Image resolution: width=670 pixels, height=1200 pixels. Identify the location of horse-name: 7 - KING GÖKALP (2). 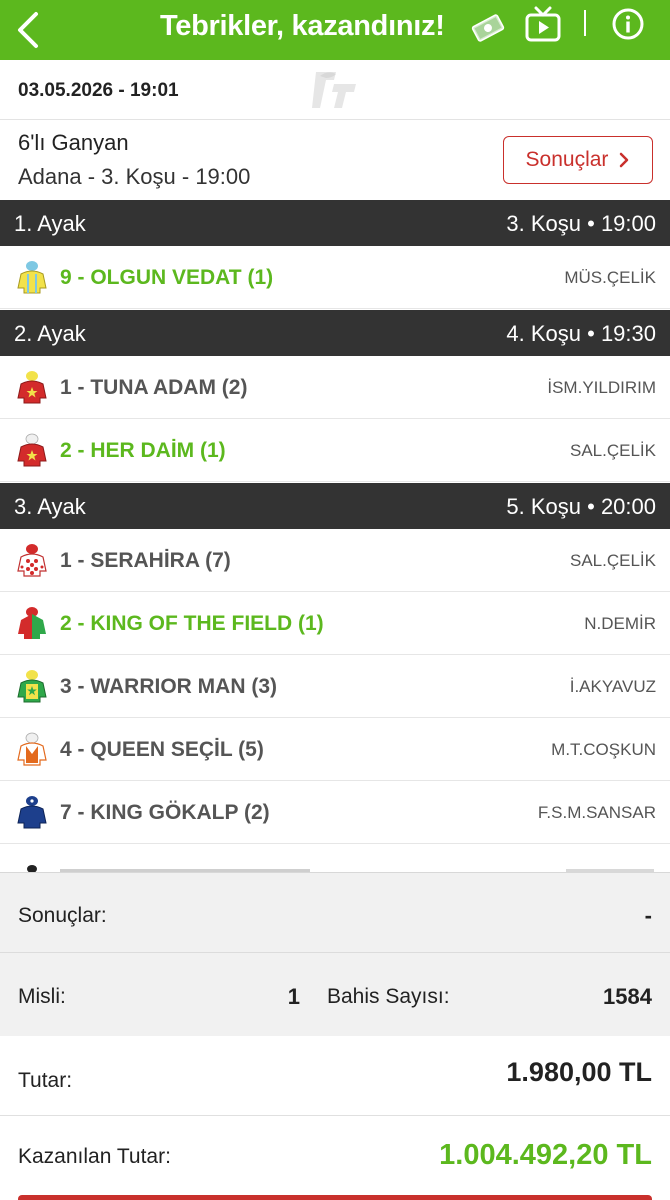
(165, 812).